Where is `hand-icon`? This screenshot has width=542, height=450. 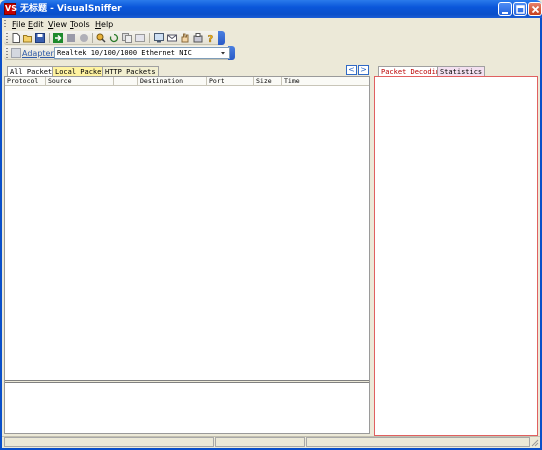 hand-icon is located at coordinates (185, 38).